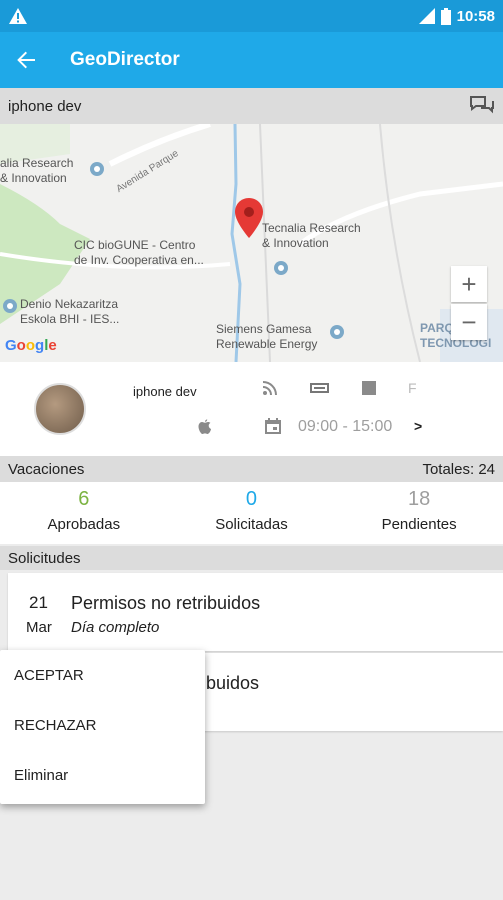 The height and width of the screenshot is (900, 503). I want to click on clock: 10:58, so click(475, 16).